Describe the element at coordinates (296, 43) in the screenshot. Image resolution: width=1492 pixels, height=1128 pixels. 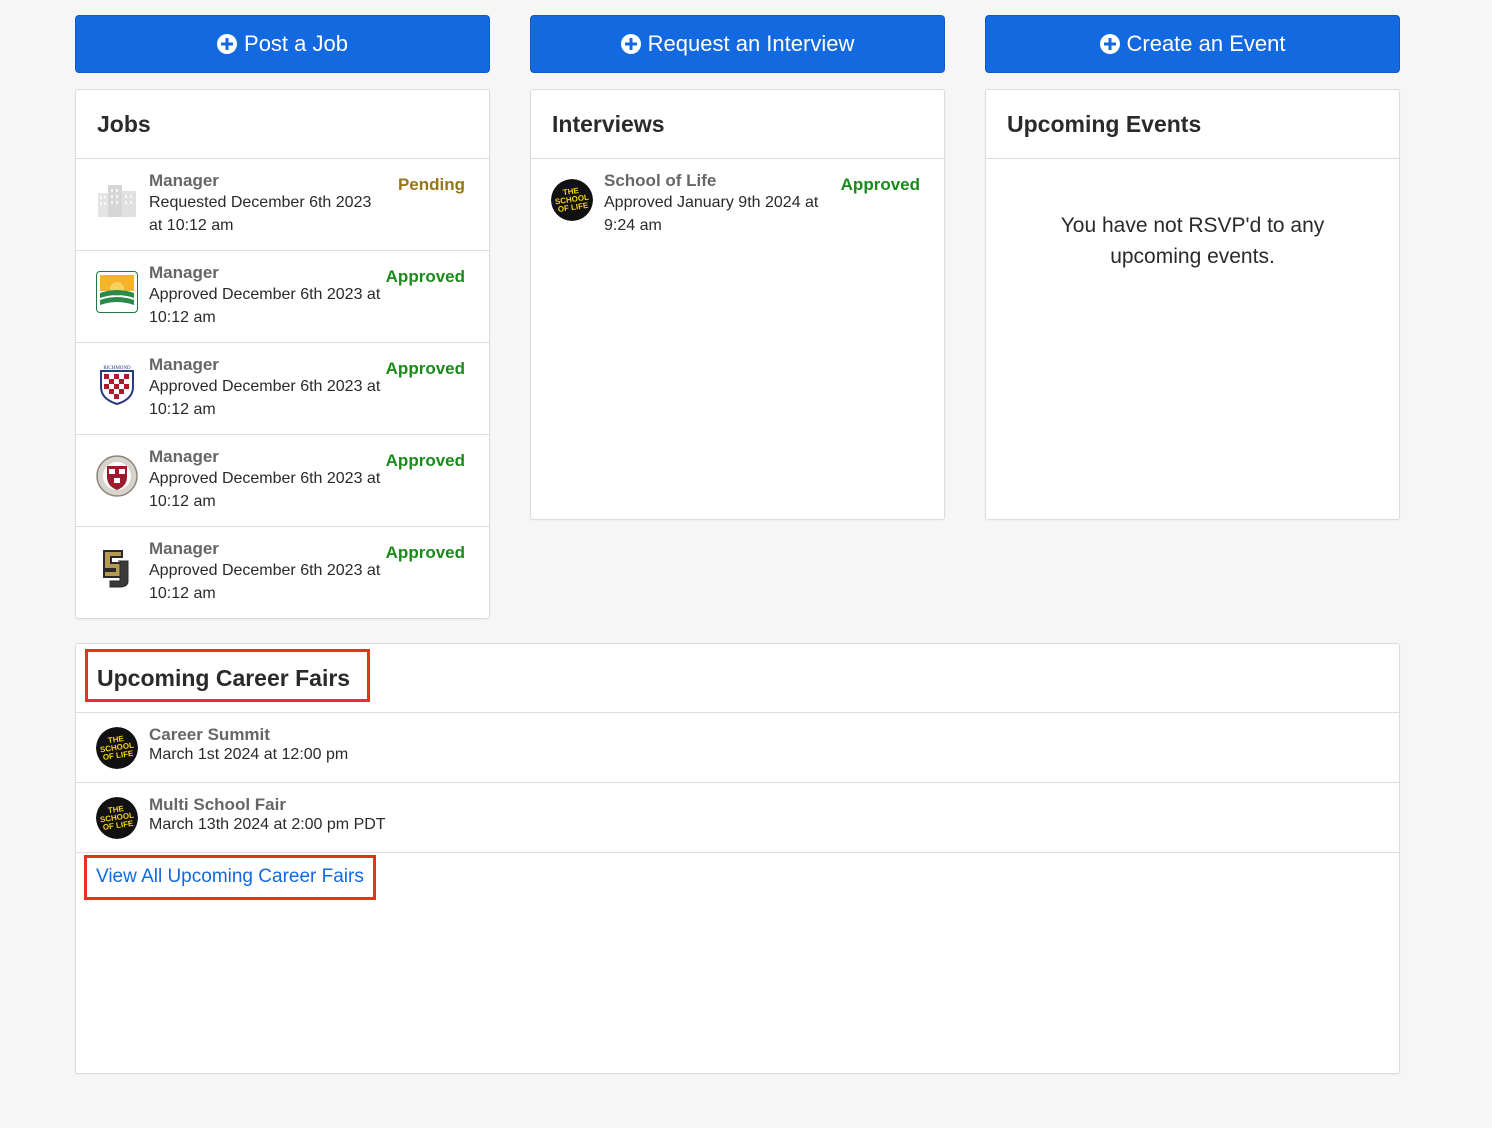
I see `post-job-label: Post a Job` at that location.